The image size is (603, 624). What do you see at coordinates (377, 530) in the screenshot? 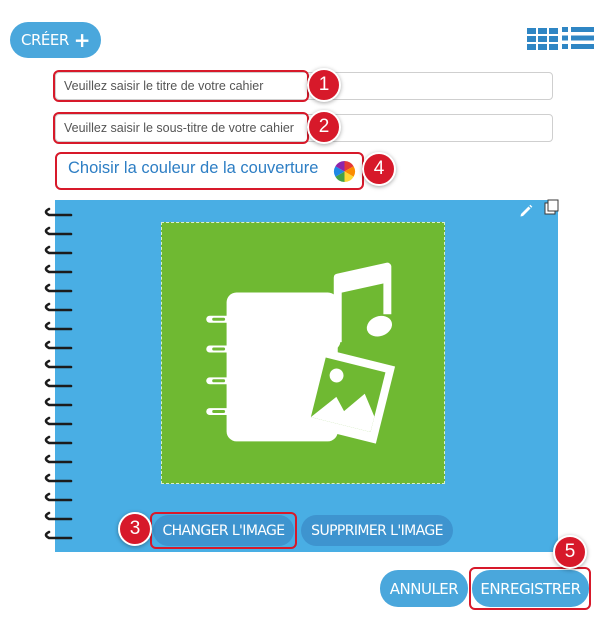
I see `delete-image-button: SUPPRIMER L'IMAGE` at bounding box center [377, 530].